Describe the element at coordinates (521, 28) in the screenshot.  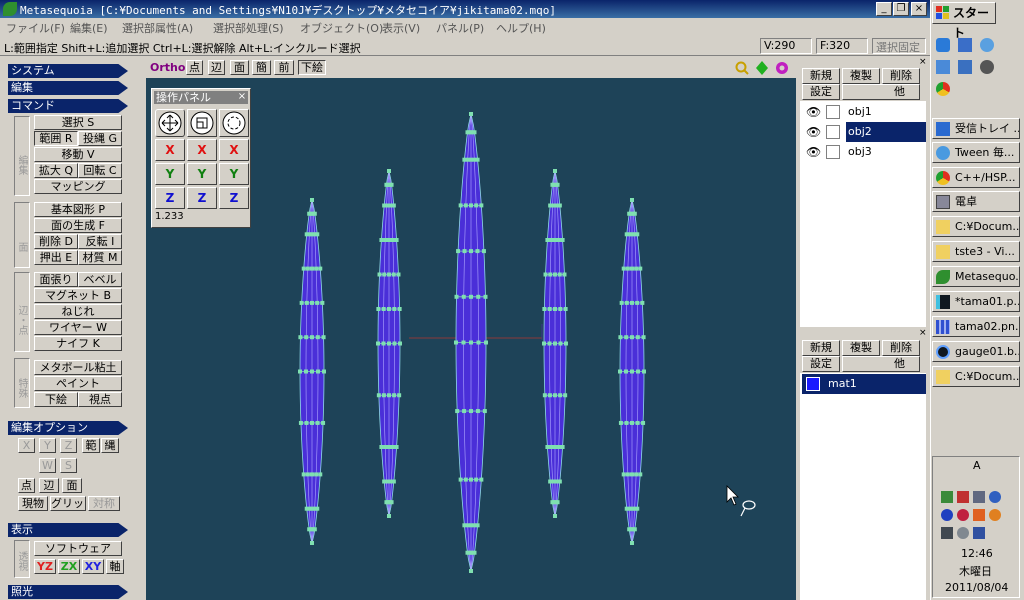
I see `menu-help: ヘルプ(H)` at that location.